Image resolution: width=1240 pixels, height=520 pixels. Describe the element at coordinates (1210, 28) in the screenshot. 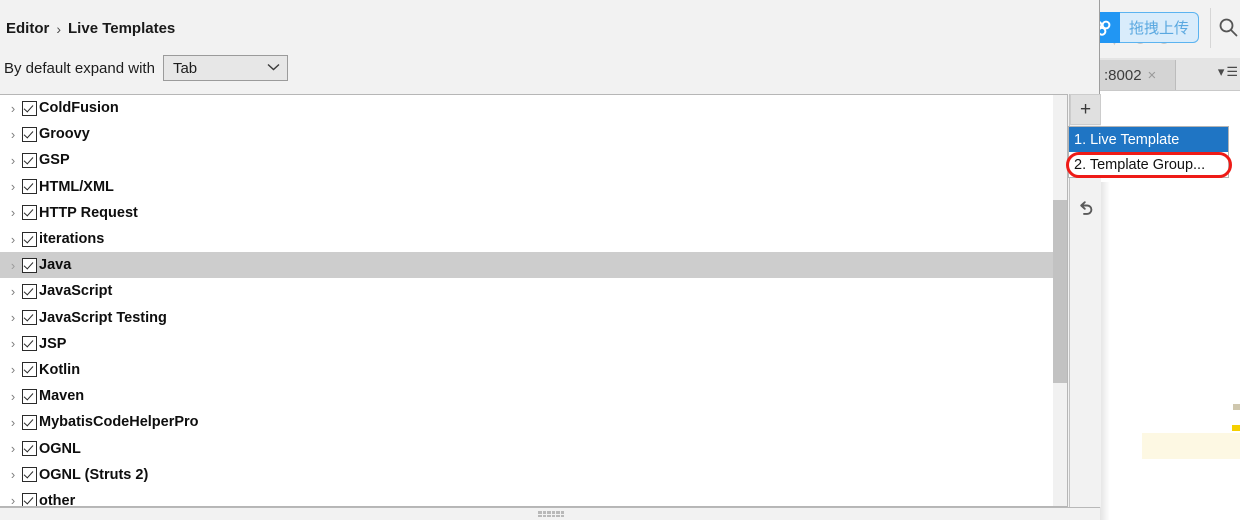

I see `toolbar-divider` at that location.